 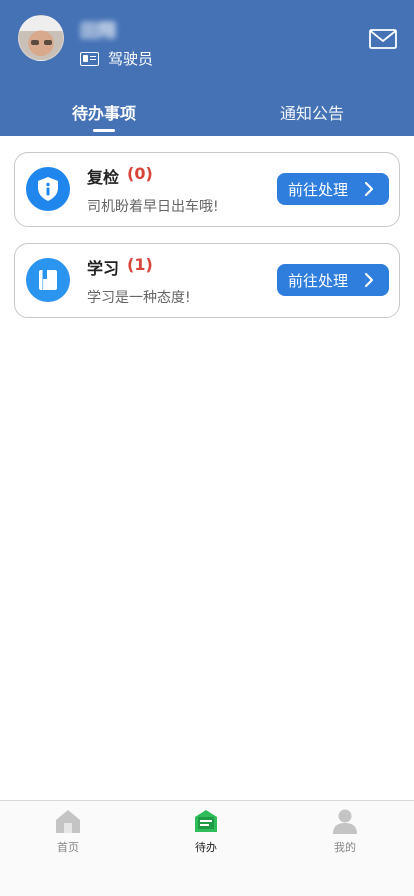 I want to click on nav-item-mine: 我的, so click(x=345, y=831).